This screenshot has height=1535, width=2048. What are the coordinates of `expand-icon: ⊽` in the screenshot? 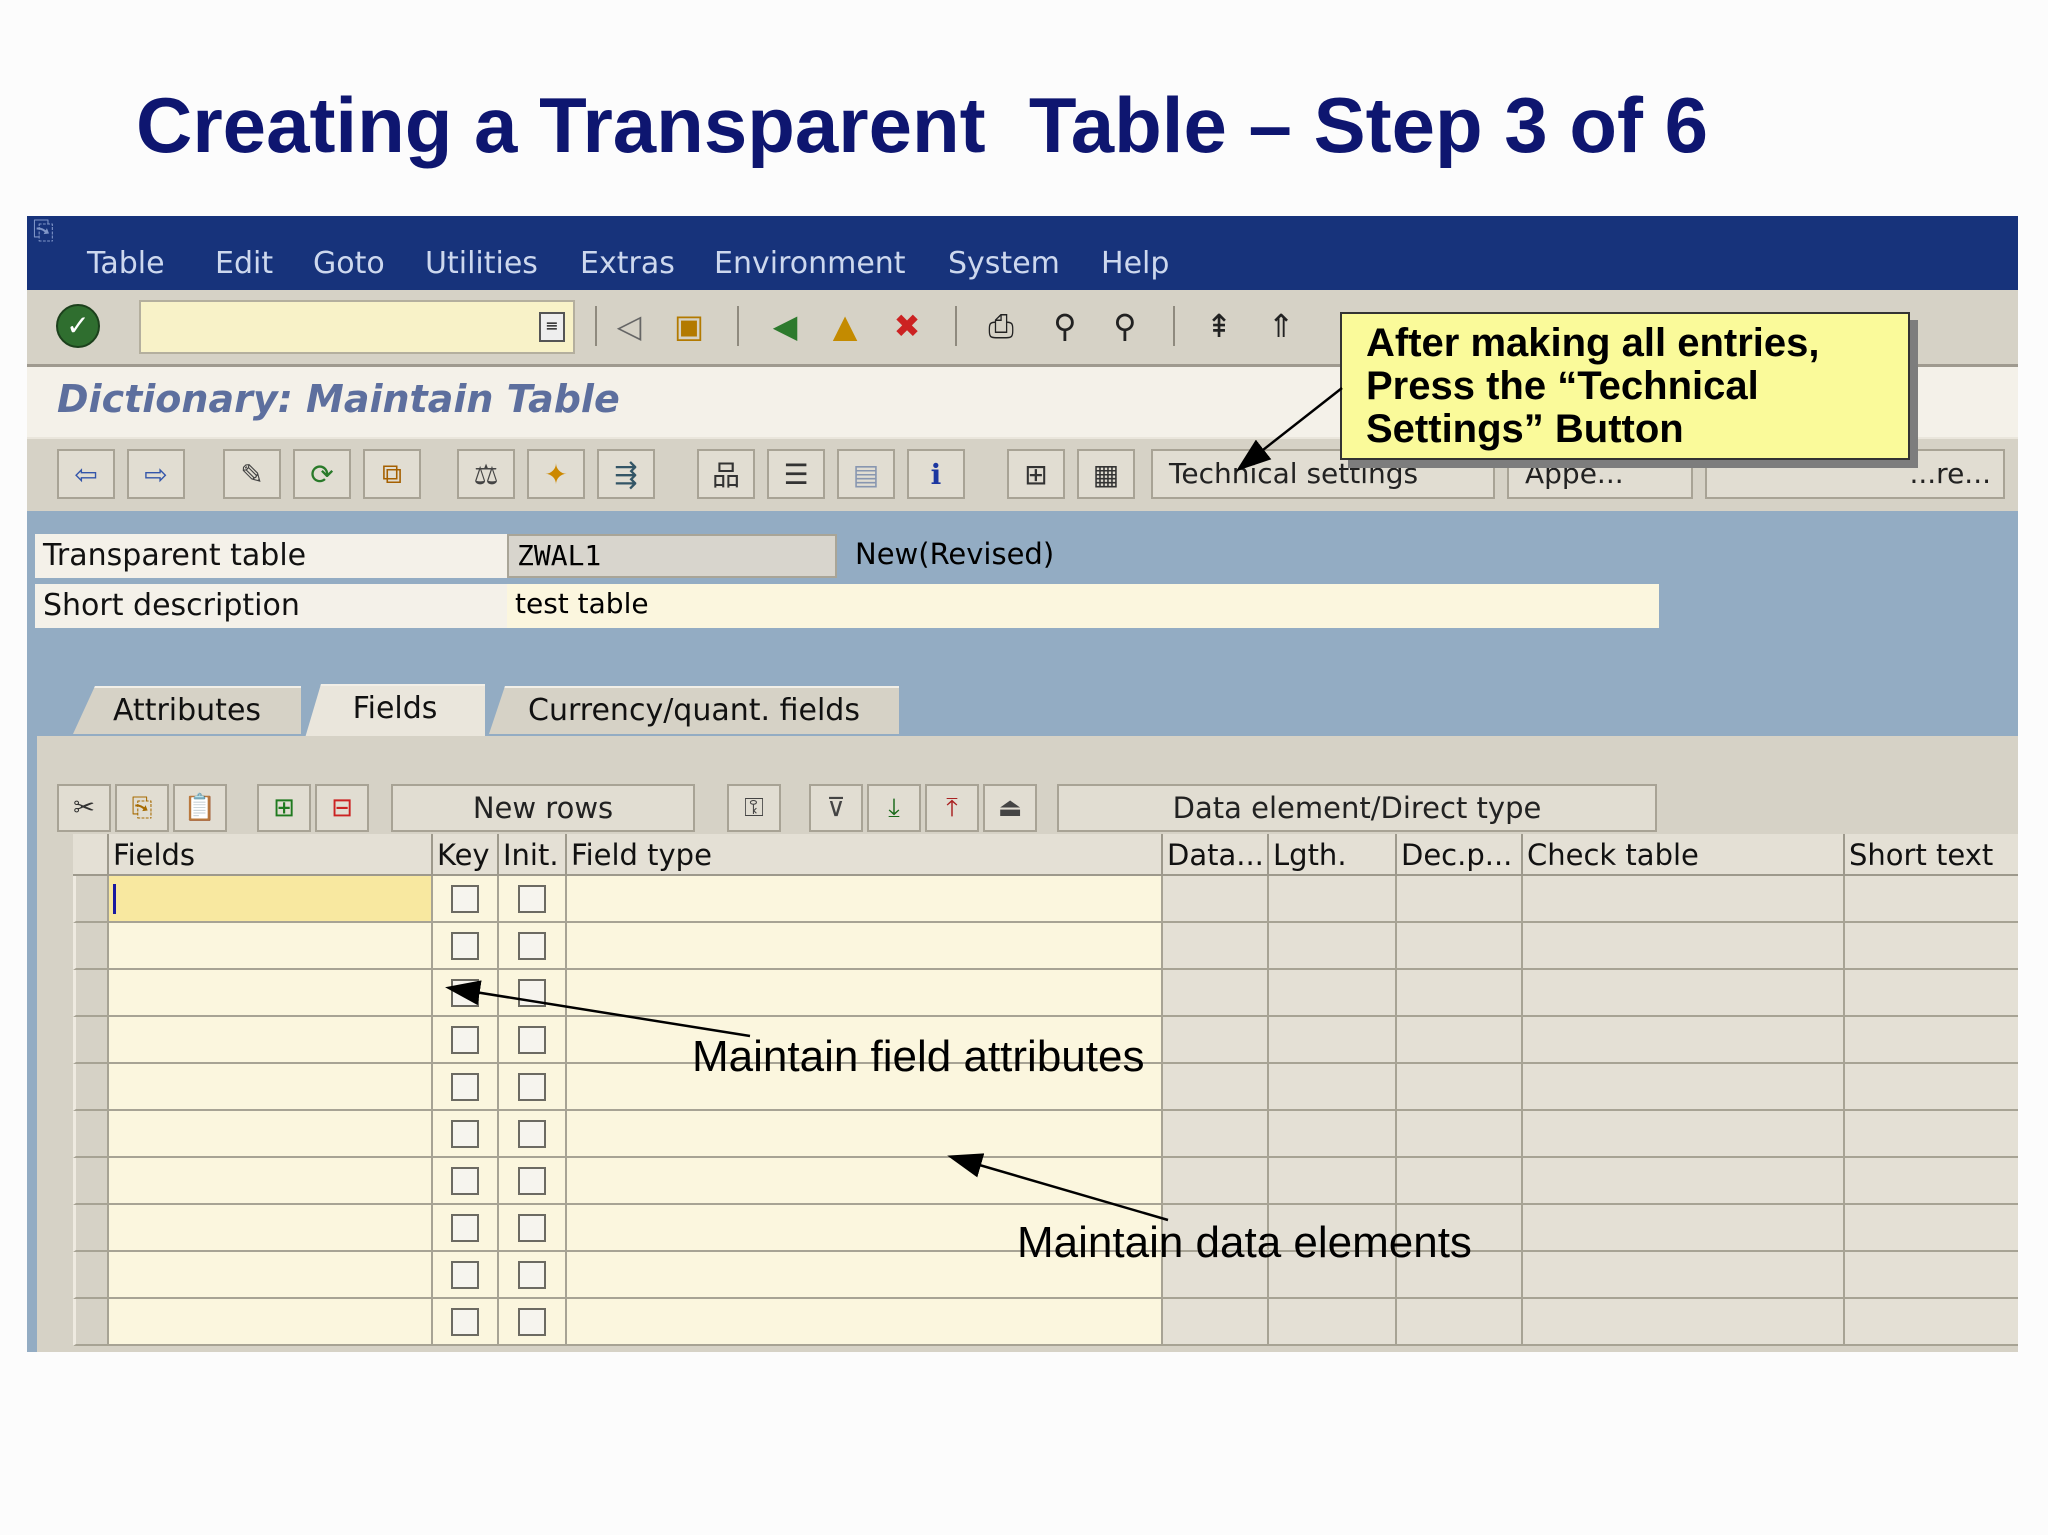 It's located at (836, 808).